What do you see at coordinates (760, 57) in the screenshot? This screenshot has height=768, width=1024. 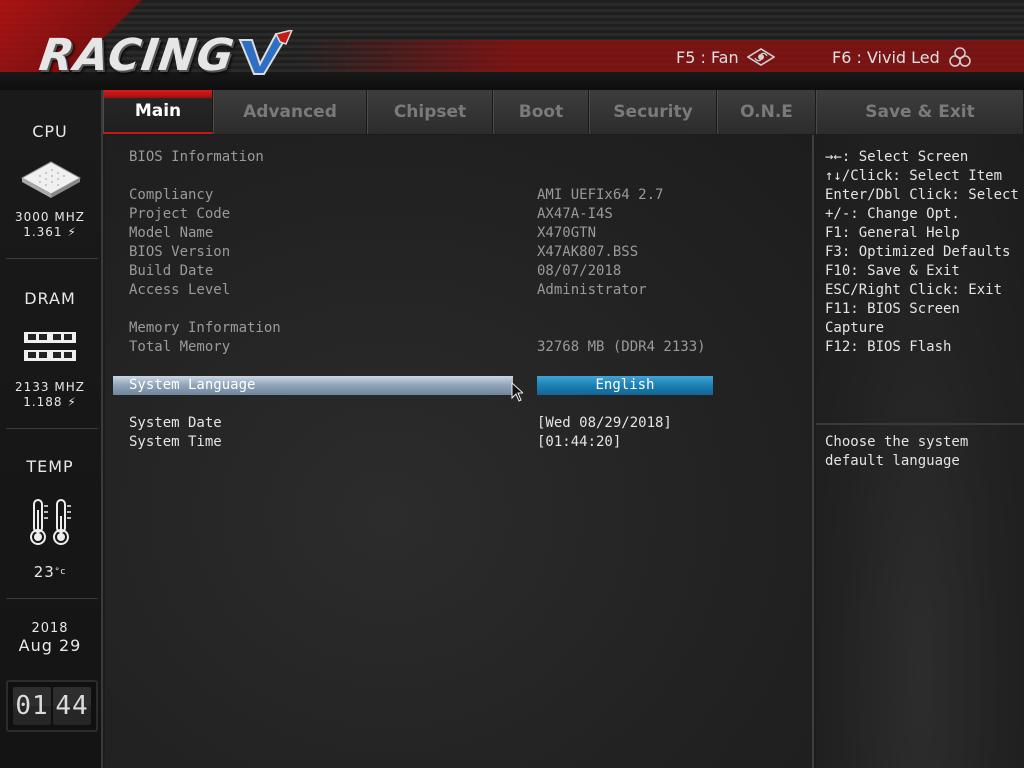 I see `fan-icon` at bounding box center [760, 57].